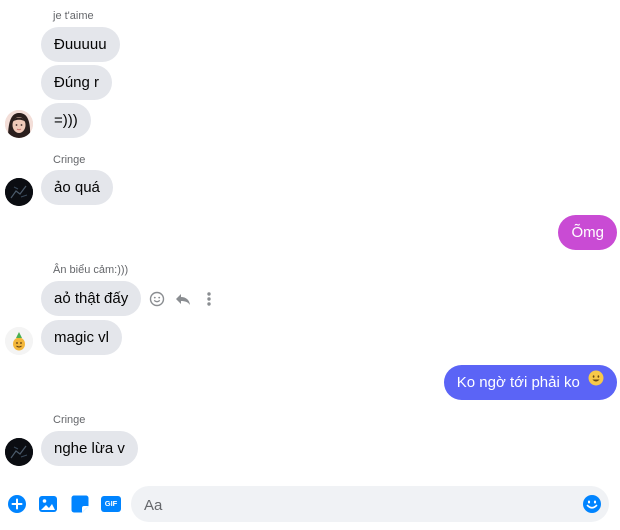 This screenshot has width=620, height=530. Describe the element at coordinates (82, 337) in the screenshot. I see `message-bubble: magic vl` at that location.